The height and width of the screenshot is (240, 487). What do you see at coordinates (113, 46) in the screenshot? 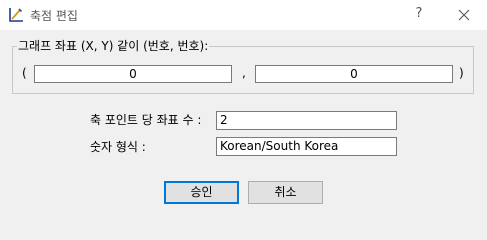
I see `coordinates-group-legend: 그래프 좌표 (X, Y) 같이 (번호, 번호):` at bounding box center [113, 46].